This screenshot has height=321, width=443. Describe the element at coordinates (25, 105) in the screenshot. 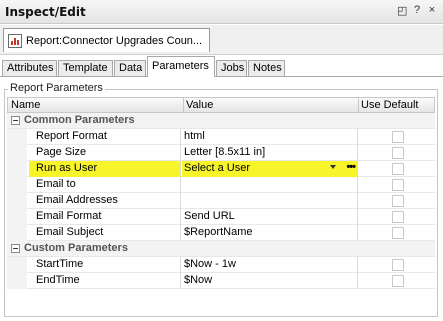

I see `header-name: Name` at that location.